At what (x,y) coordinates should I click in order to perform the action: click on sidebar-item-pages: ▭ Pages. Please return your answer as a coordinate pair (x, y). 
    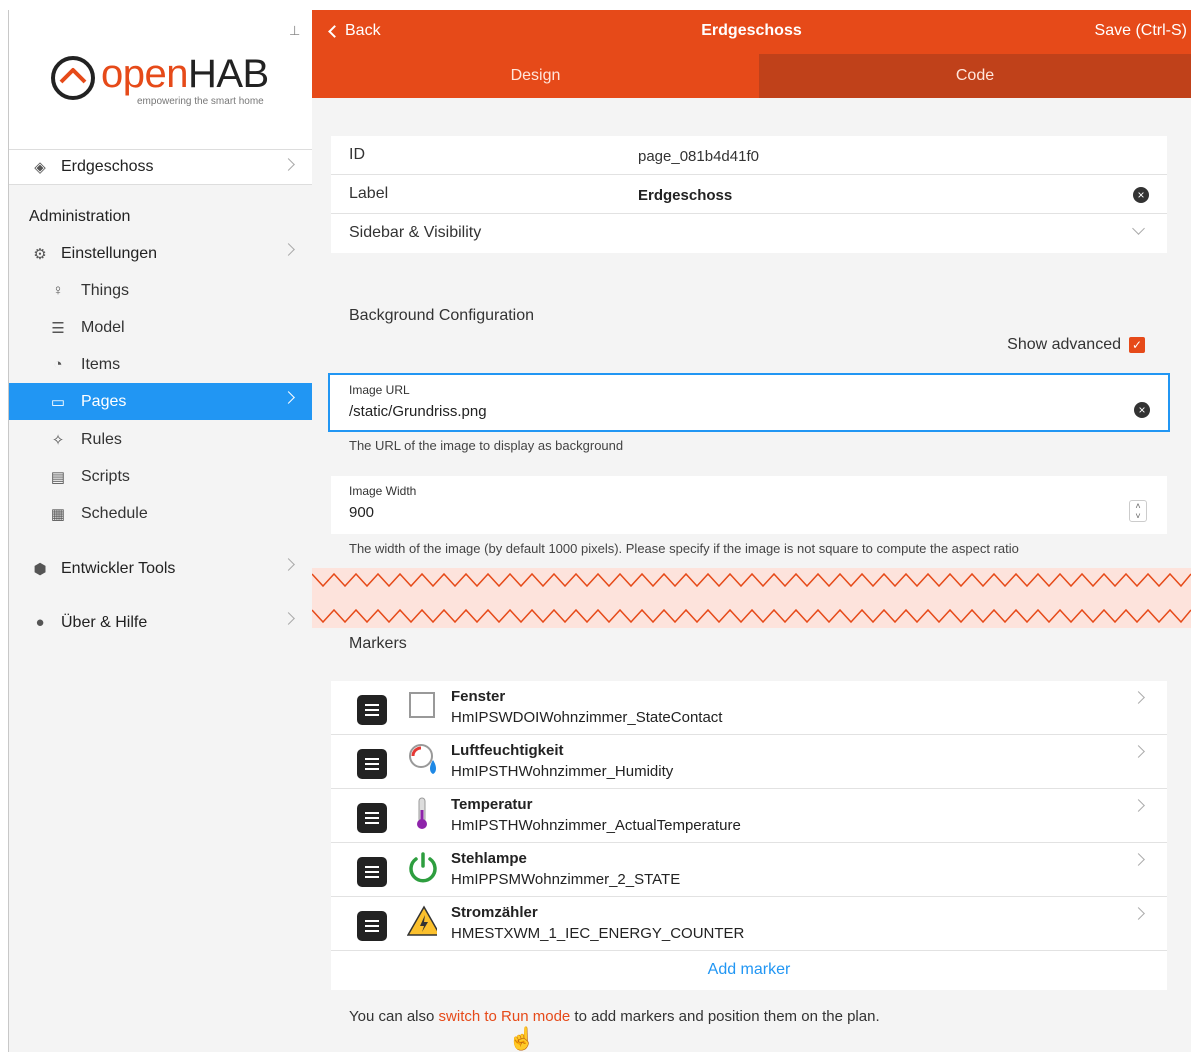
    Looking at the image, I should click on (161, 401).